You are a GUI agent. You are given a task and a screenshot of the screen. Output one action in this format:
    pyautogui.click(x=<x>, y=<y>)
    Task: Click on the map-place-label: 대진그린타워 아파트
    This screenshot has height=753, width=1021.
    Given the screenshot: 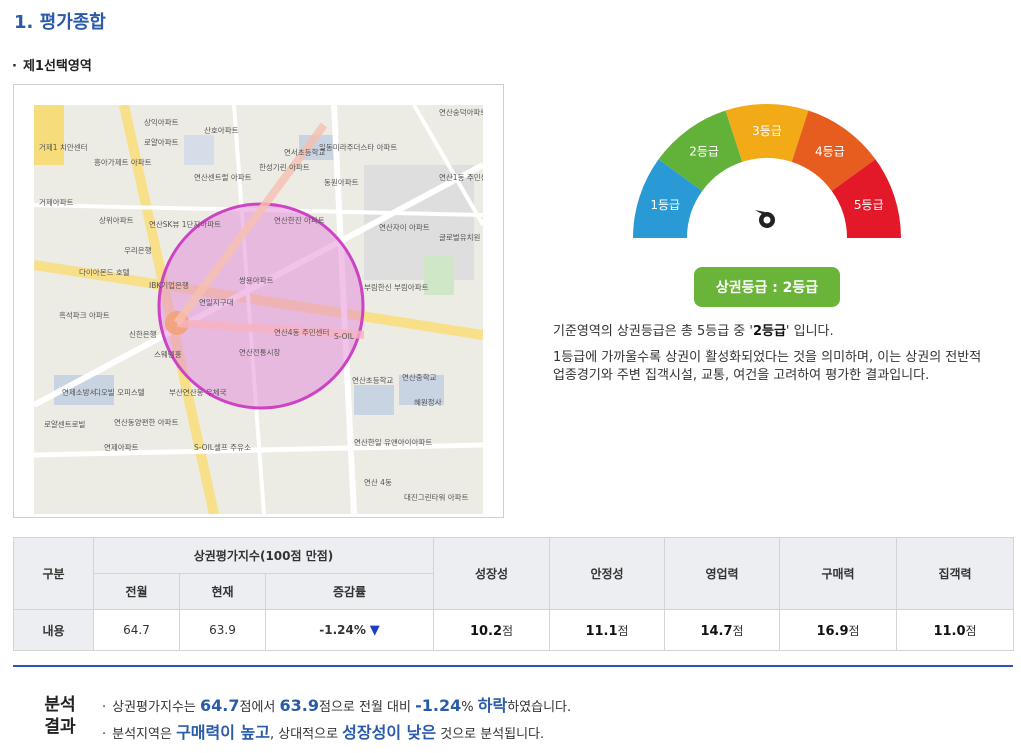 What is the action you would take?
    pyautogui.click(x=436, y=497)
    